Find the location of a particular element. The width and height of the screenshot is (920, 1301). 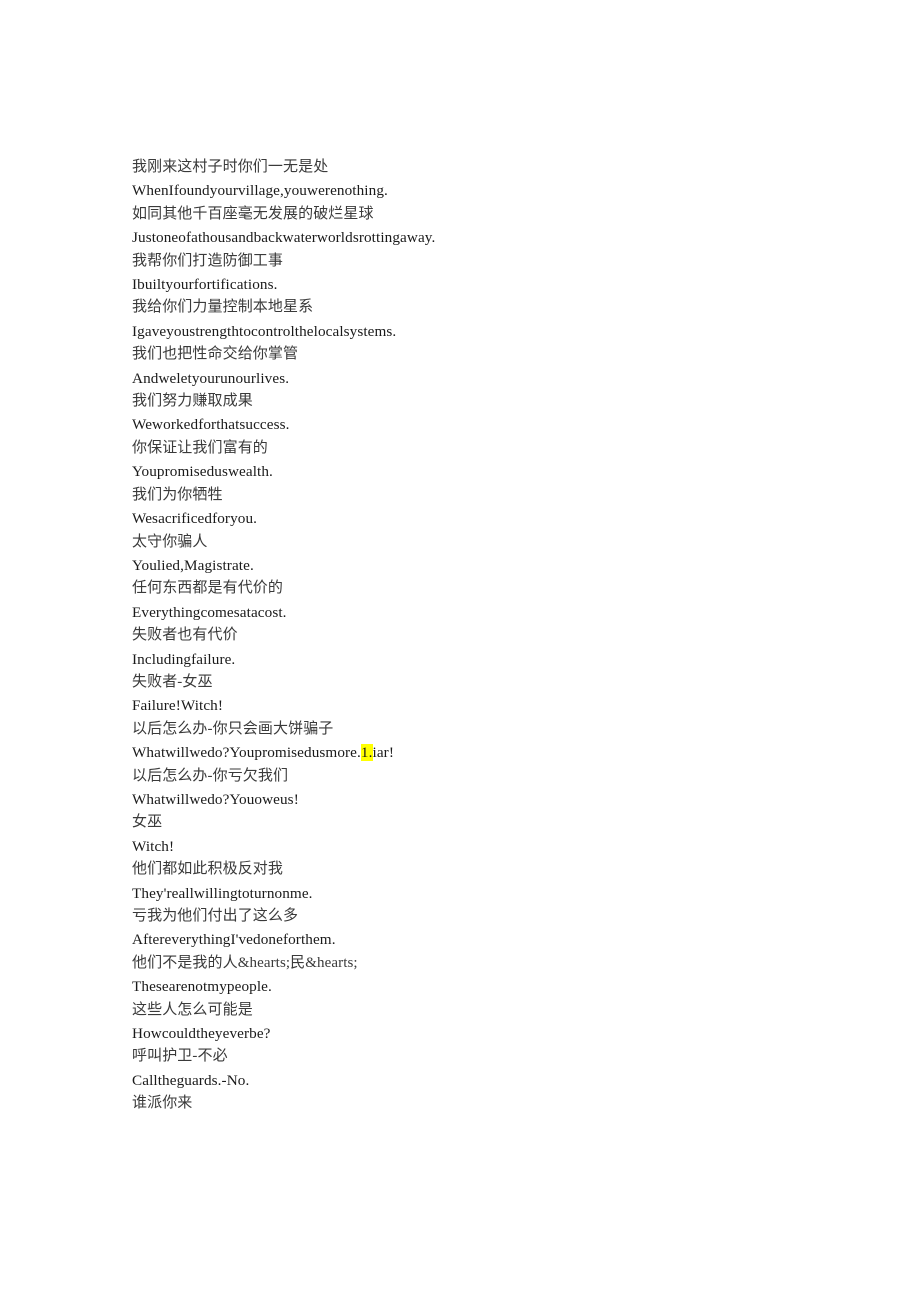

highlighted-text: 1. is located at coordinates (366, 753).